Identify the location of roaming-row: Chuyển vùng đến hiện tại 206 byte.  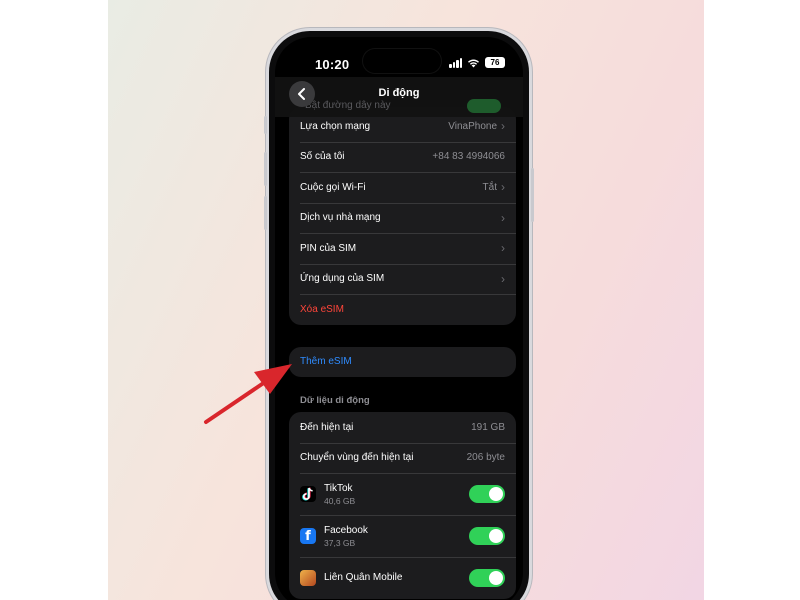
(402, 458).